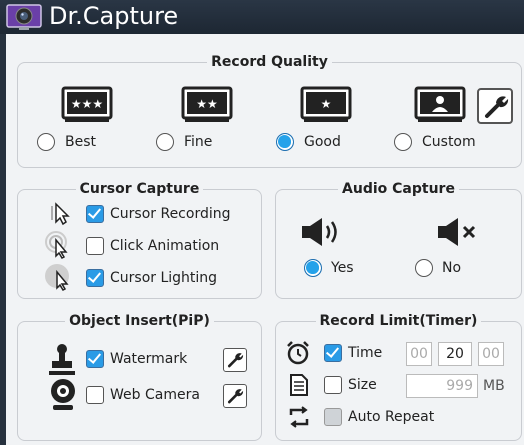  Describe the element at coordinates (57, 277) in the screenshot. I see `cursor-lighting-icon` at that location.